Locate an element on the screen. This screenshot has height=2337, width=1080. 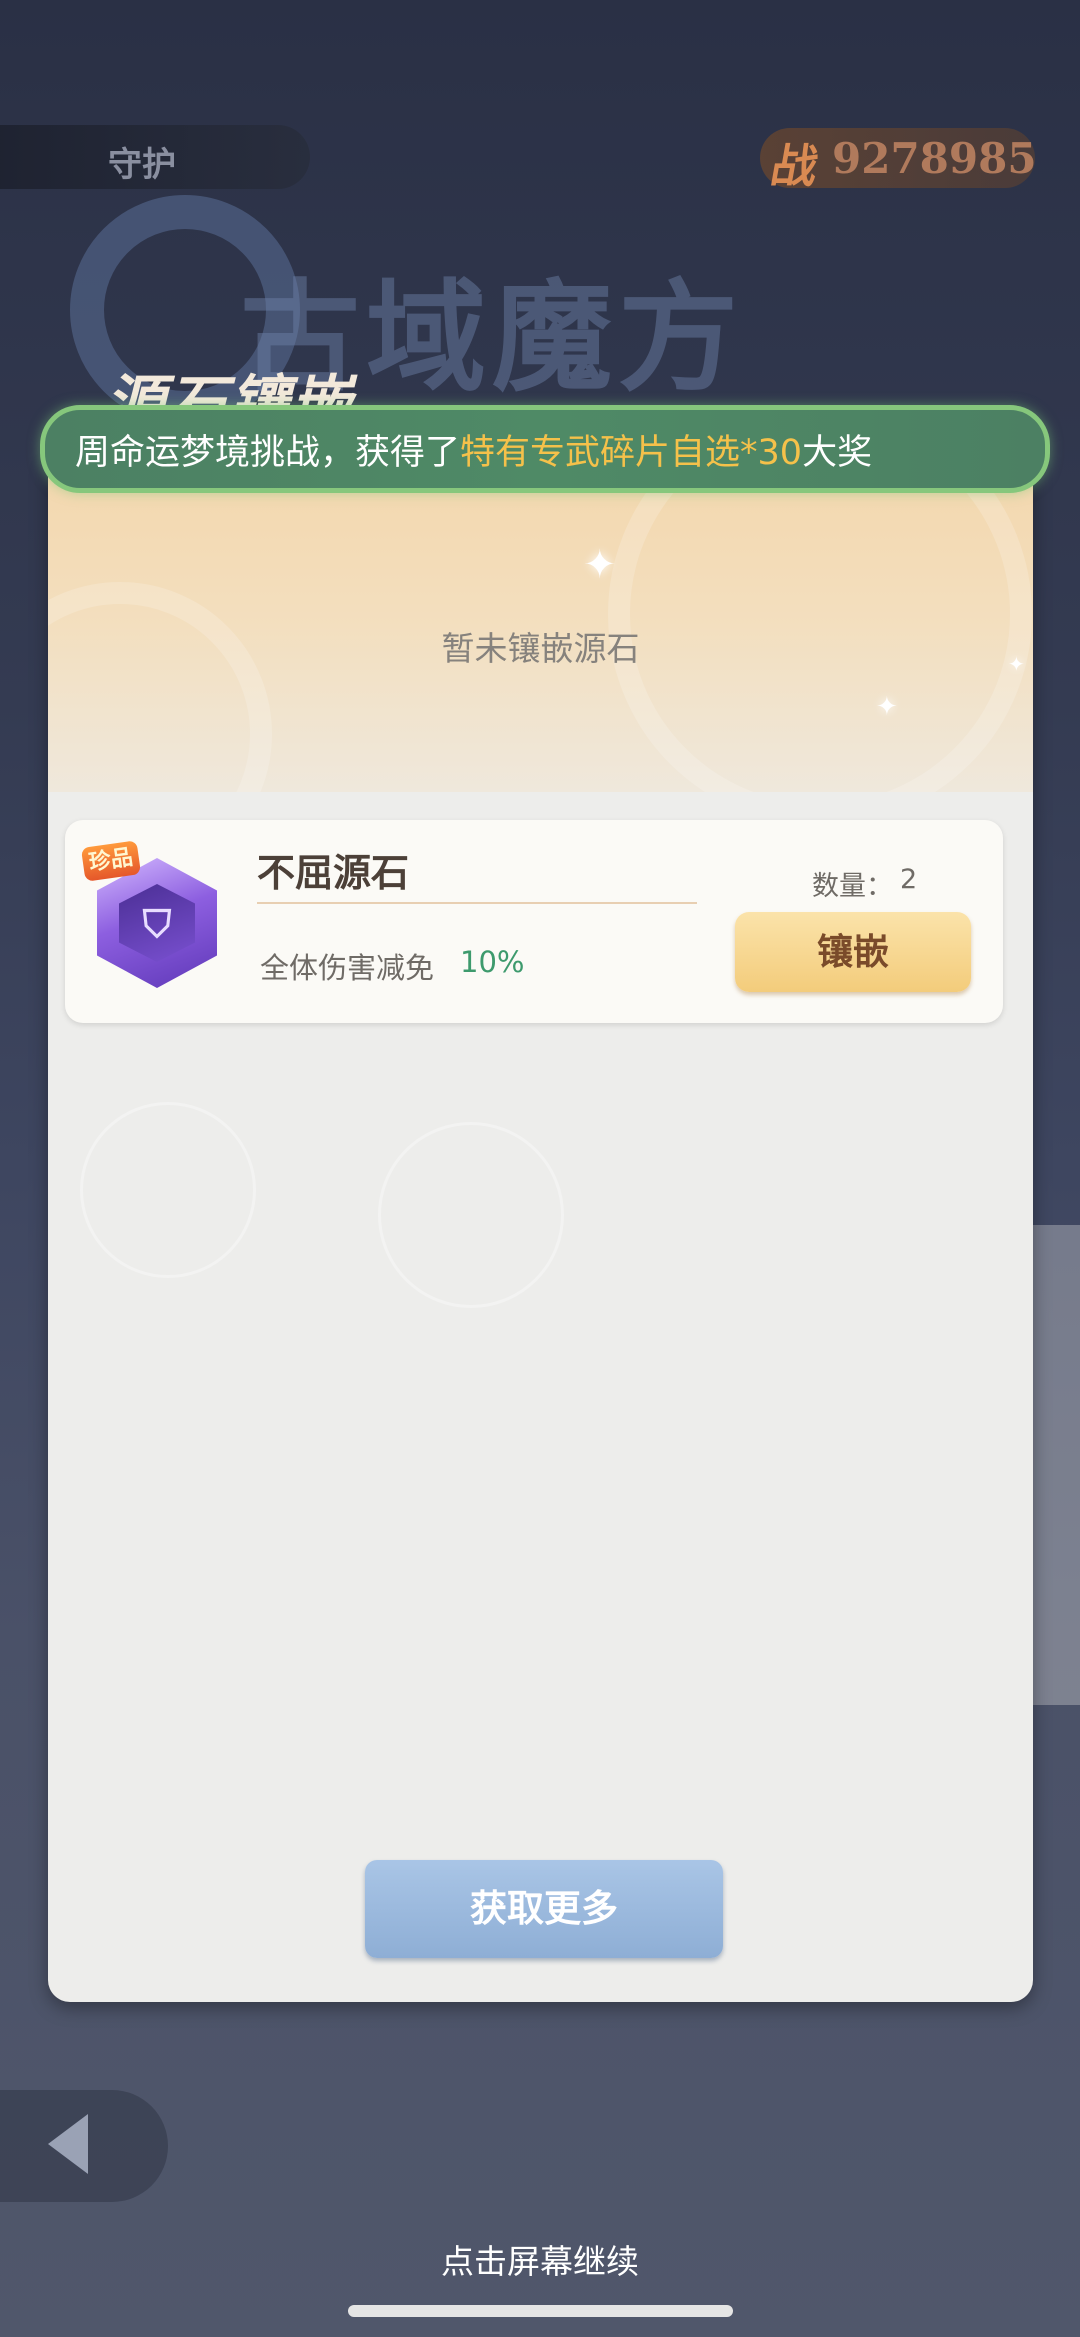
banner-text: 周命运梦境挑战，获得了特有专武碎片自选*30大奖 is located at coordinates (473, 449).